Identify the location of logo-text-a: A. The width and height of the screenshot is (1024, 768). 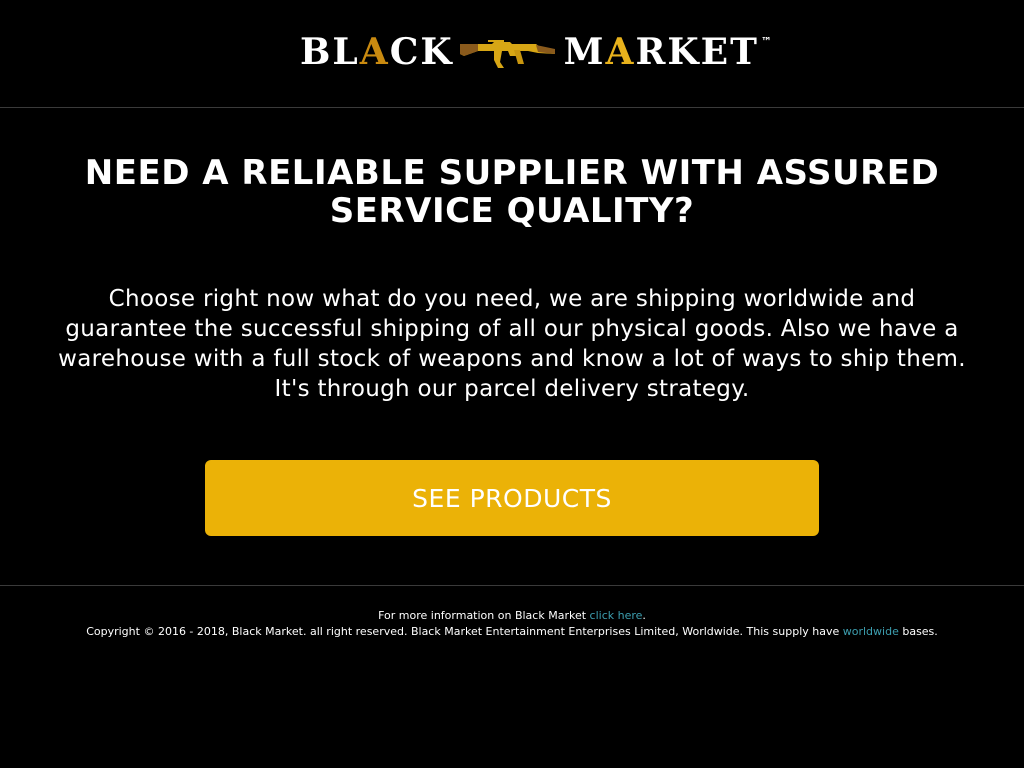
(374, 52).